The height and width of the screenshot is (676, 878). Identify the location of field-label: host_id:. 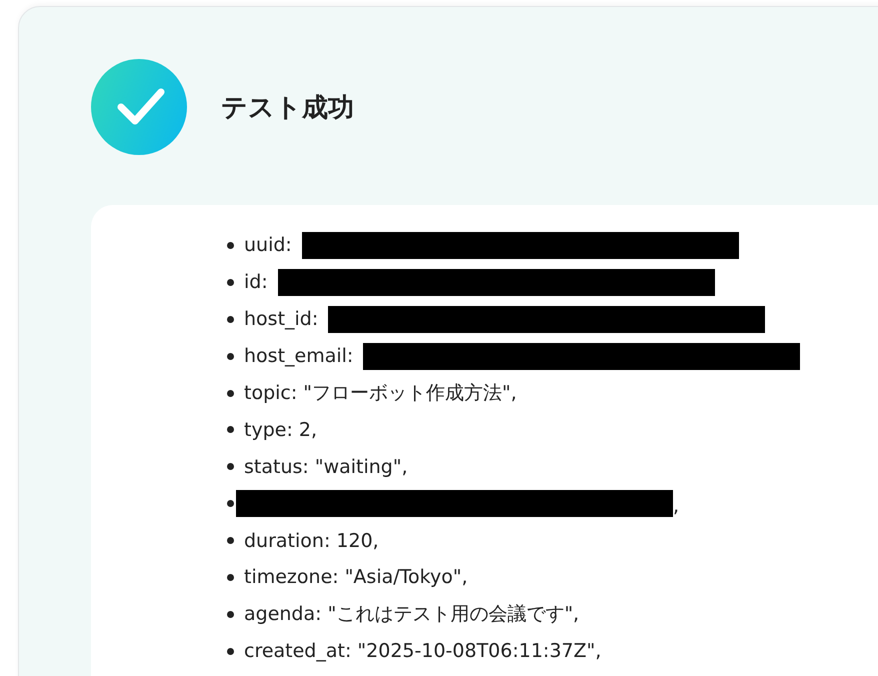
(281, 319).